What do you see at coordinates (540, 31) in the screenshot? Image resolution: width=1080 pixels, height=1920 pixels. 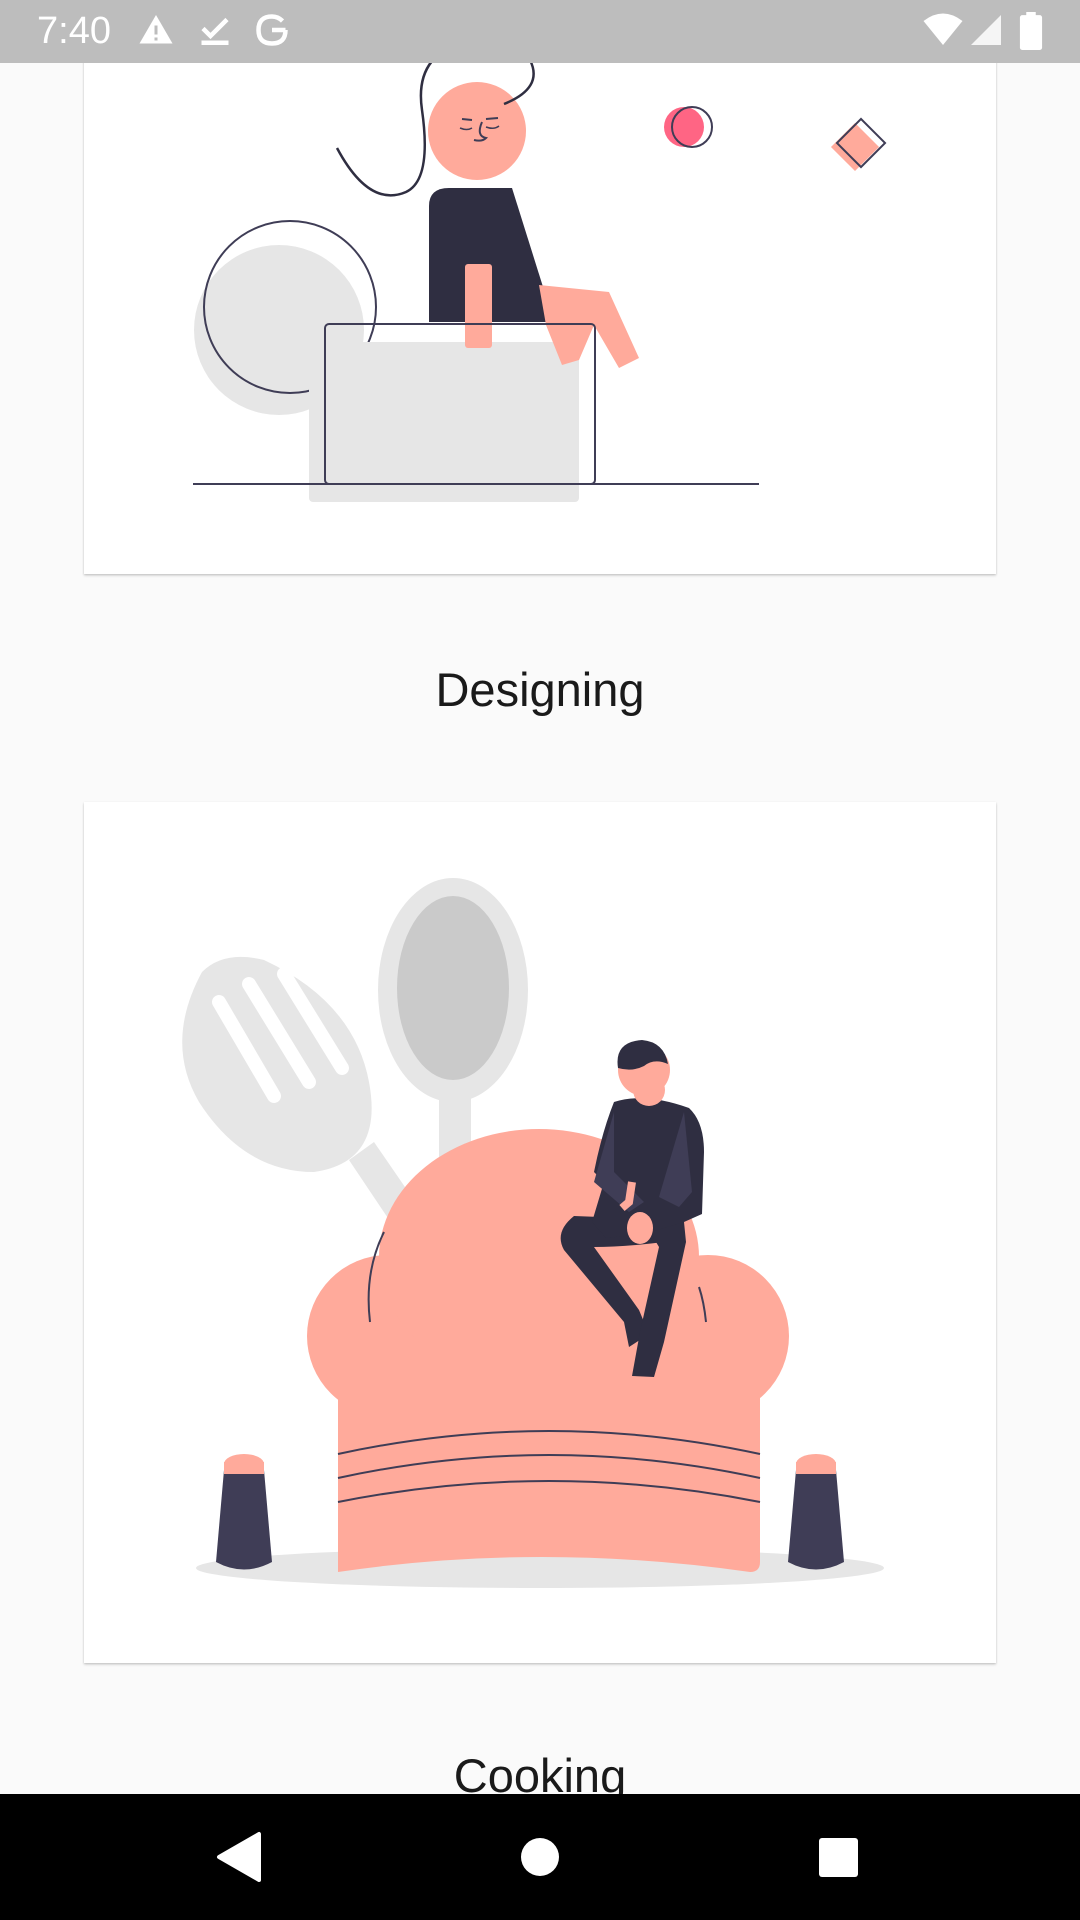 I see `status-bar: 7:40` at bounding box center [540, 31].